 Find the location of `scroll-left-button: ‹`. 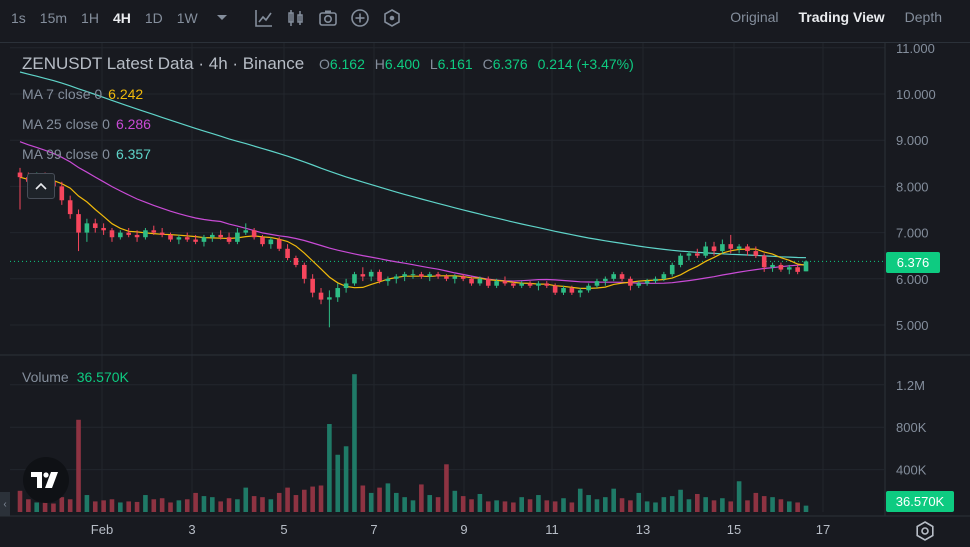

scroll-left-button: ‹ is located at coordinates (5, 504).